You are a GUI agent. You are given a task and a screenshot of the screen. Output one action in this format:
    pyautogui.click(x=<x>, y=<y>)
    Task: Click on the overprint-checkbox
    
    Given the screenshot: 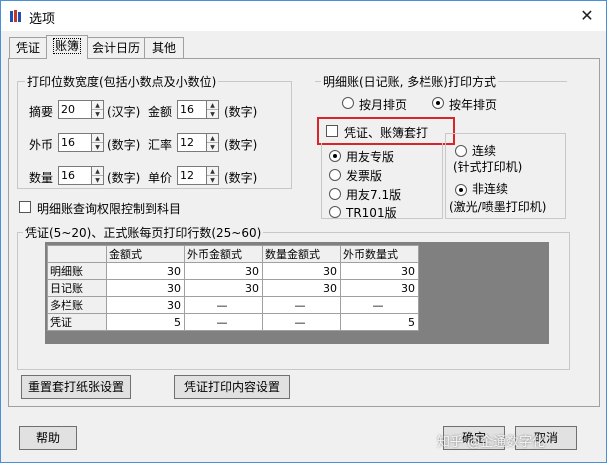 What is the action you would take?
    pyautogui.click(x=332, y=131)
    